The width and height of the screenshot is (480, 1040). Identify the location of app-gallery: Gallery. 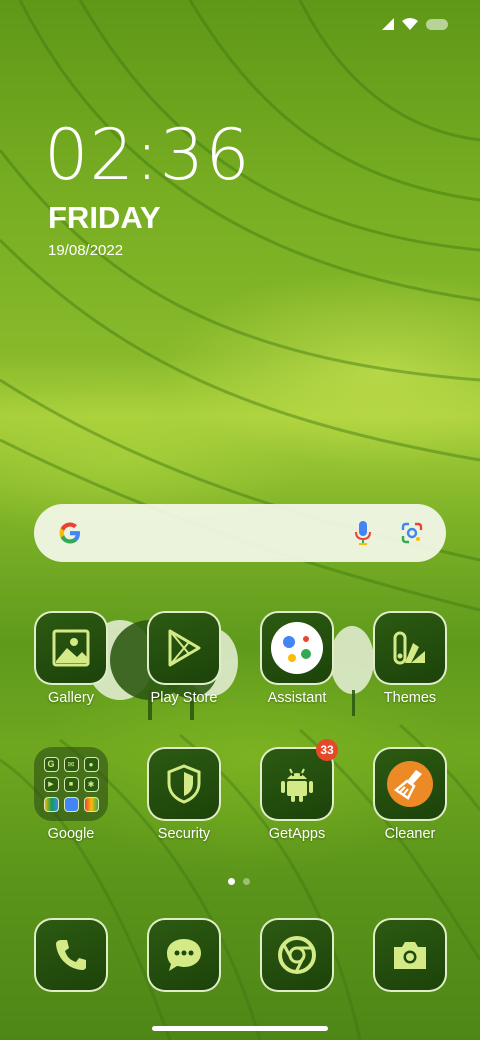
(71, 658).